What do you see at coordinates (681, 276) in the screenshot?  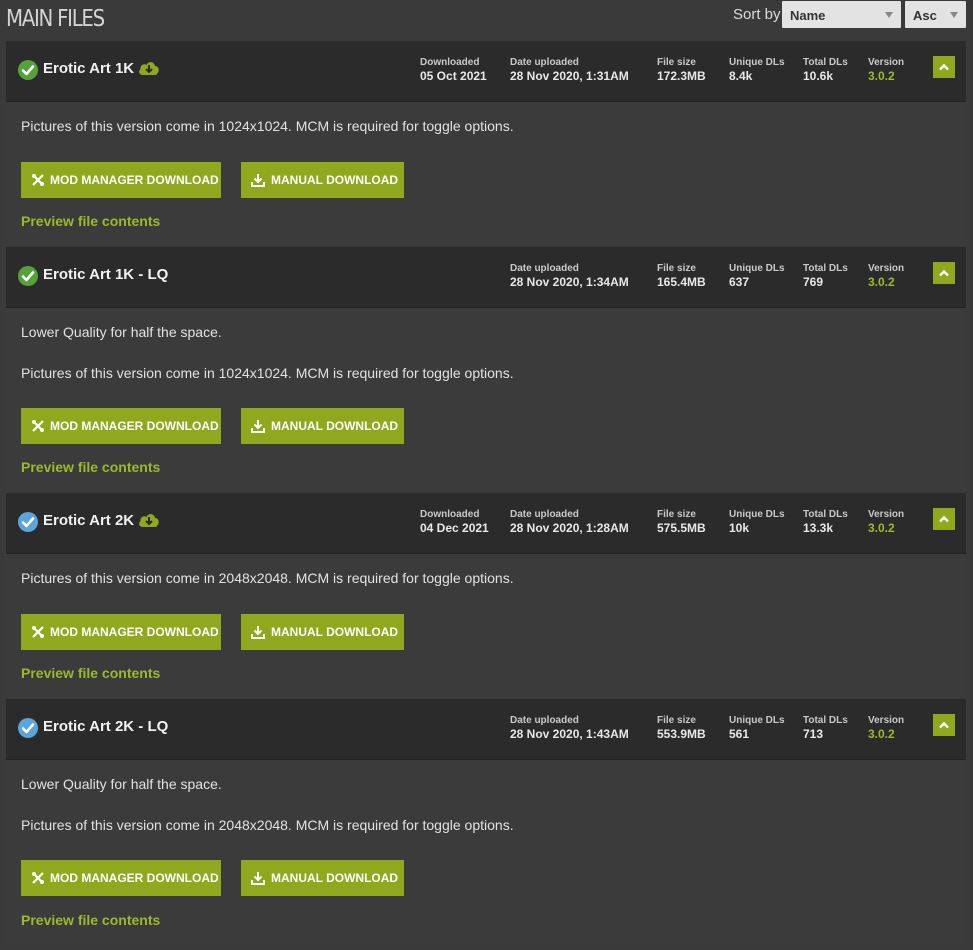 I see `stat-file-size: File size 165.4MB` at bounding box center [681, 276].